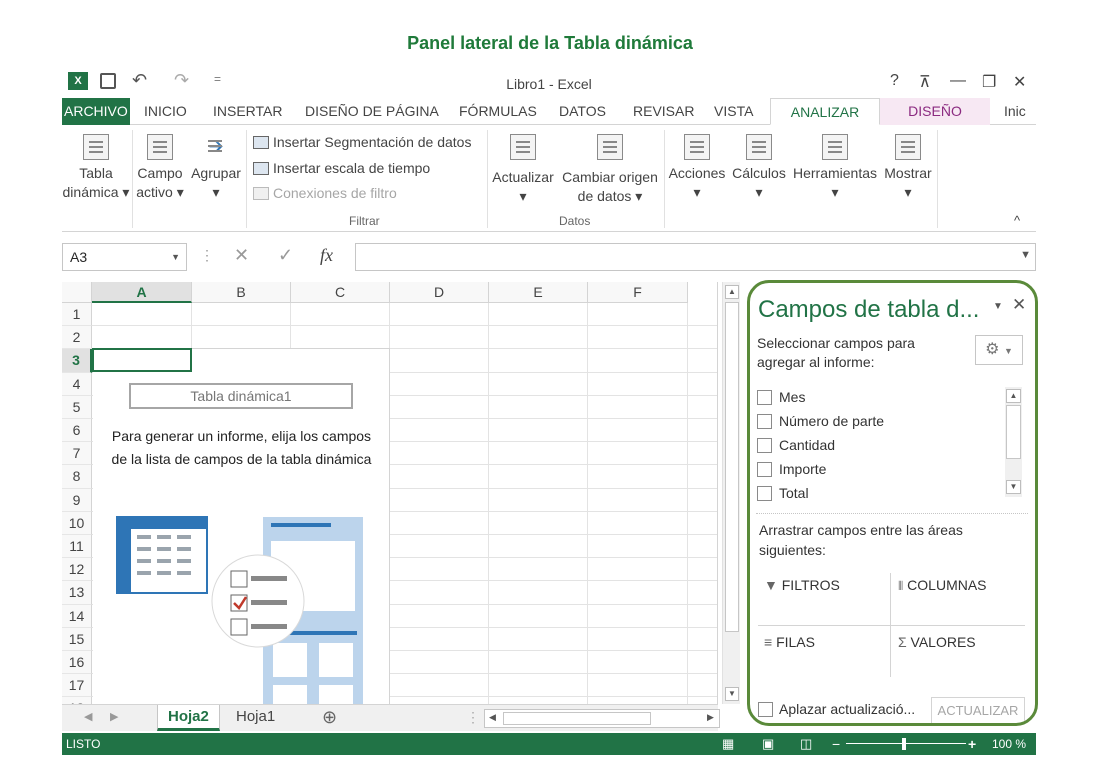  What do you see at coordinates (77, 384) in the screenshot?
I see `row-header-4: 4` at bounding box center [77, 384].